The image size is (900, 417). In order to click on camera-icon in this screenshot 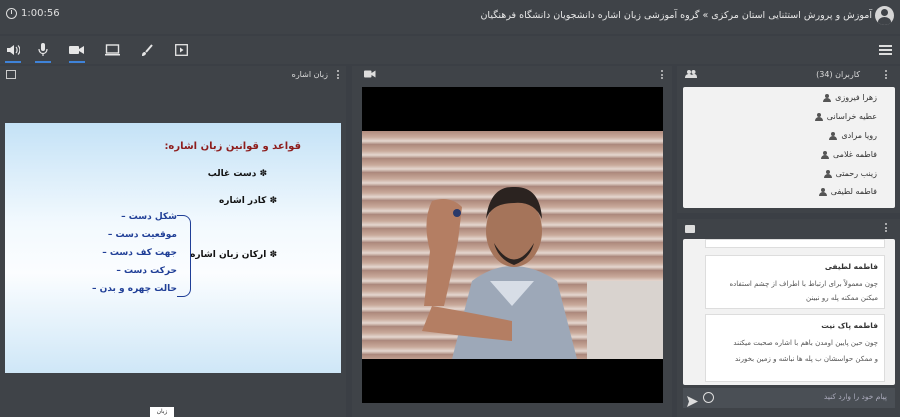, I will do `click(77, 51)`.